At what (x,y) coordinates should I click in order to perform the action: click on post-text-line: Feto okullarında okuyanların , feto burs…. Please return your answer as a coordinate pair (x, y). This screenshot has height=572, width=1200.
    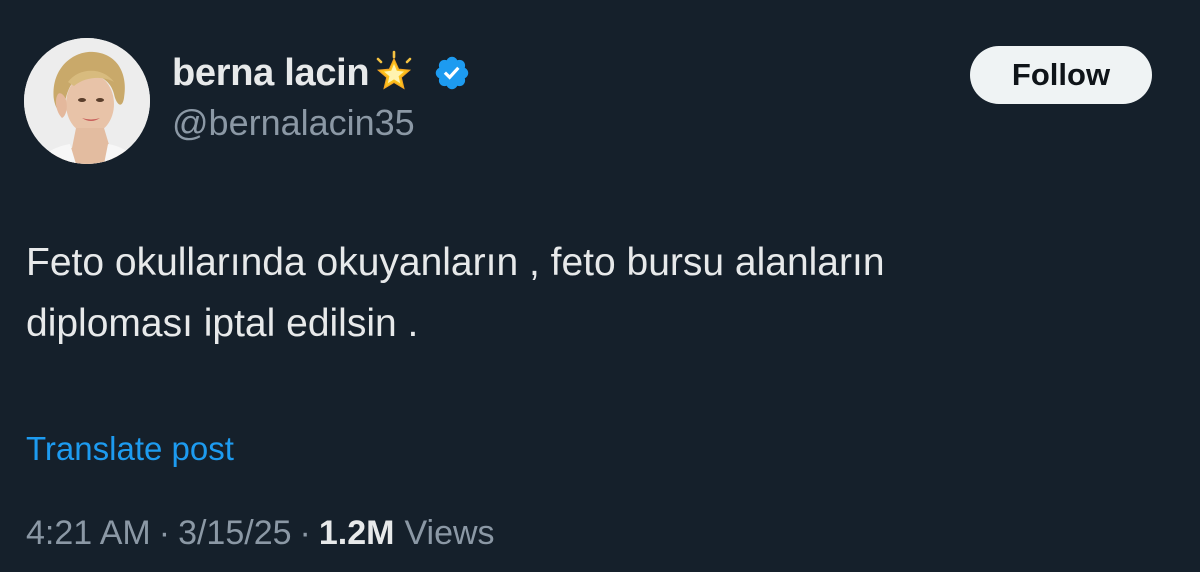
    Looking at the image, I should click on (455, 262).